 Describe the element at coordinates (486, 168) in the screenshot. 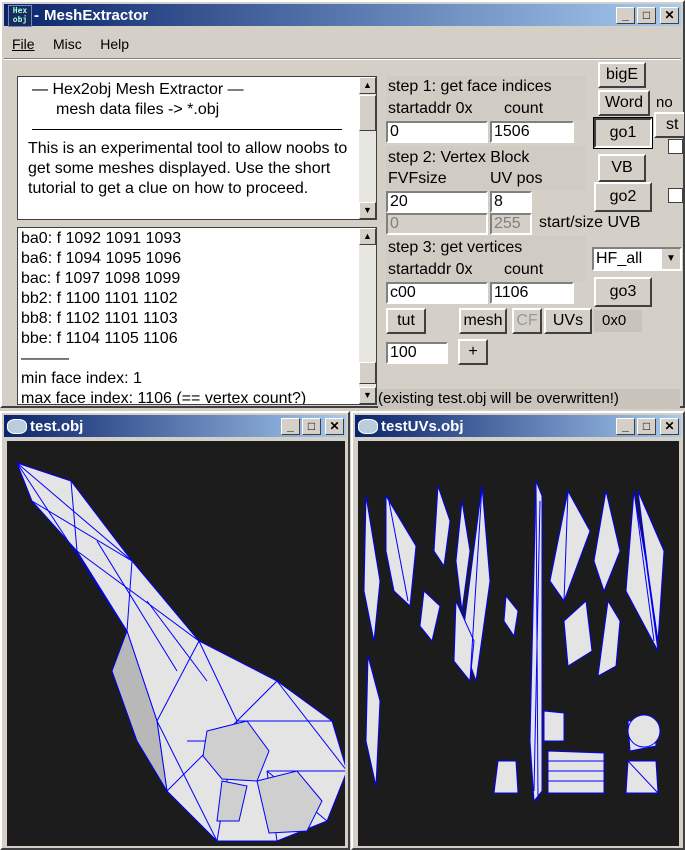

I see `step2-panel: step 2: Vertex Block FVFsize UV pos` at that location.